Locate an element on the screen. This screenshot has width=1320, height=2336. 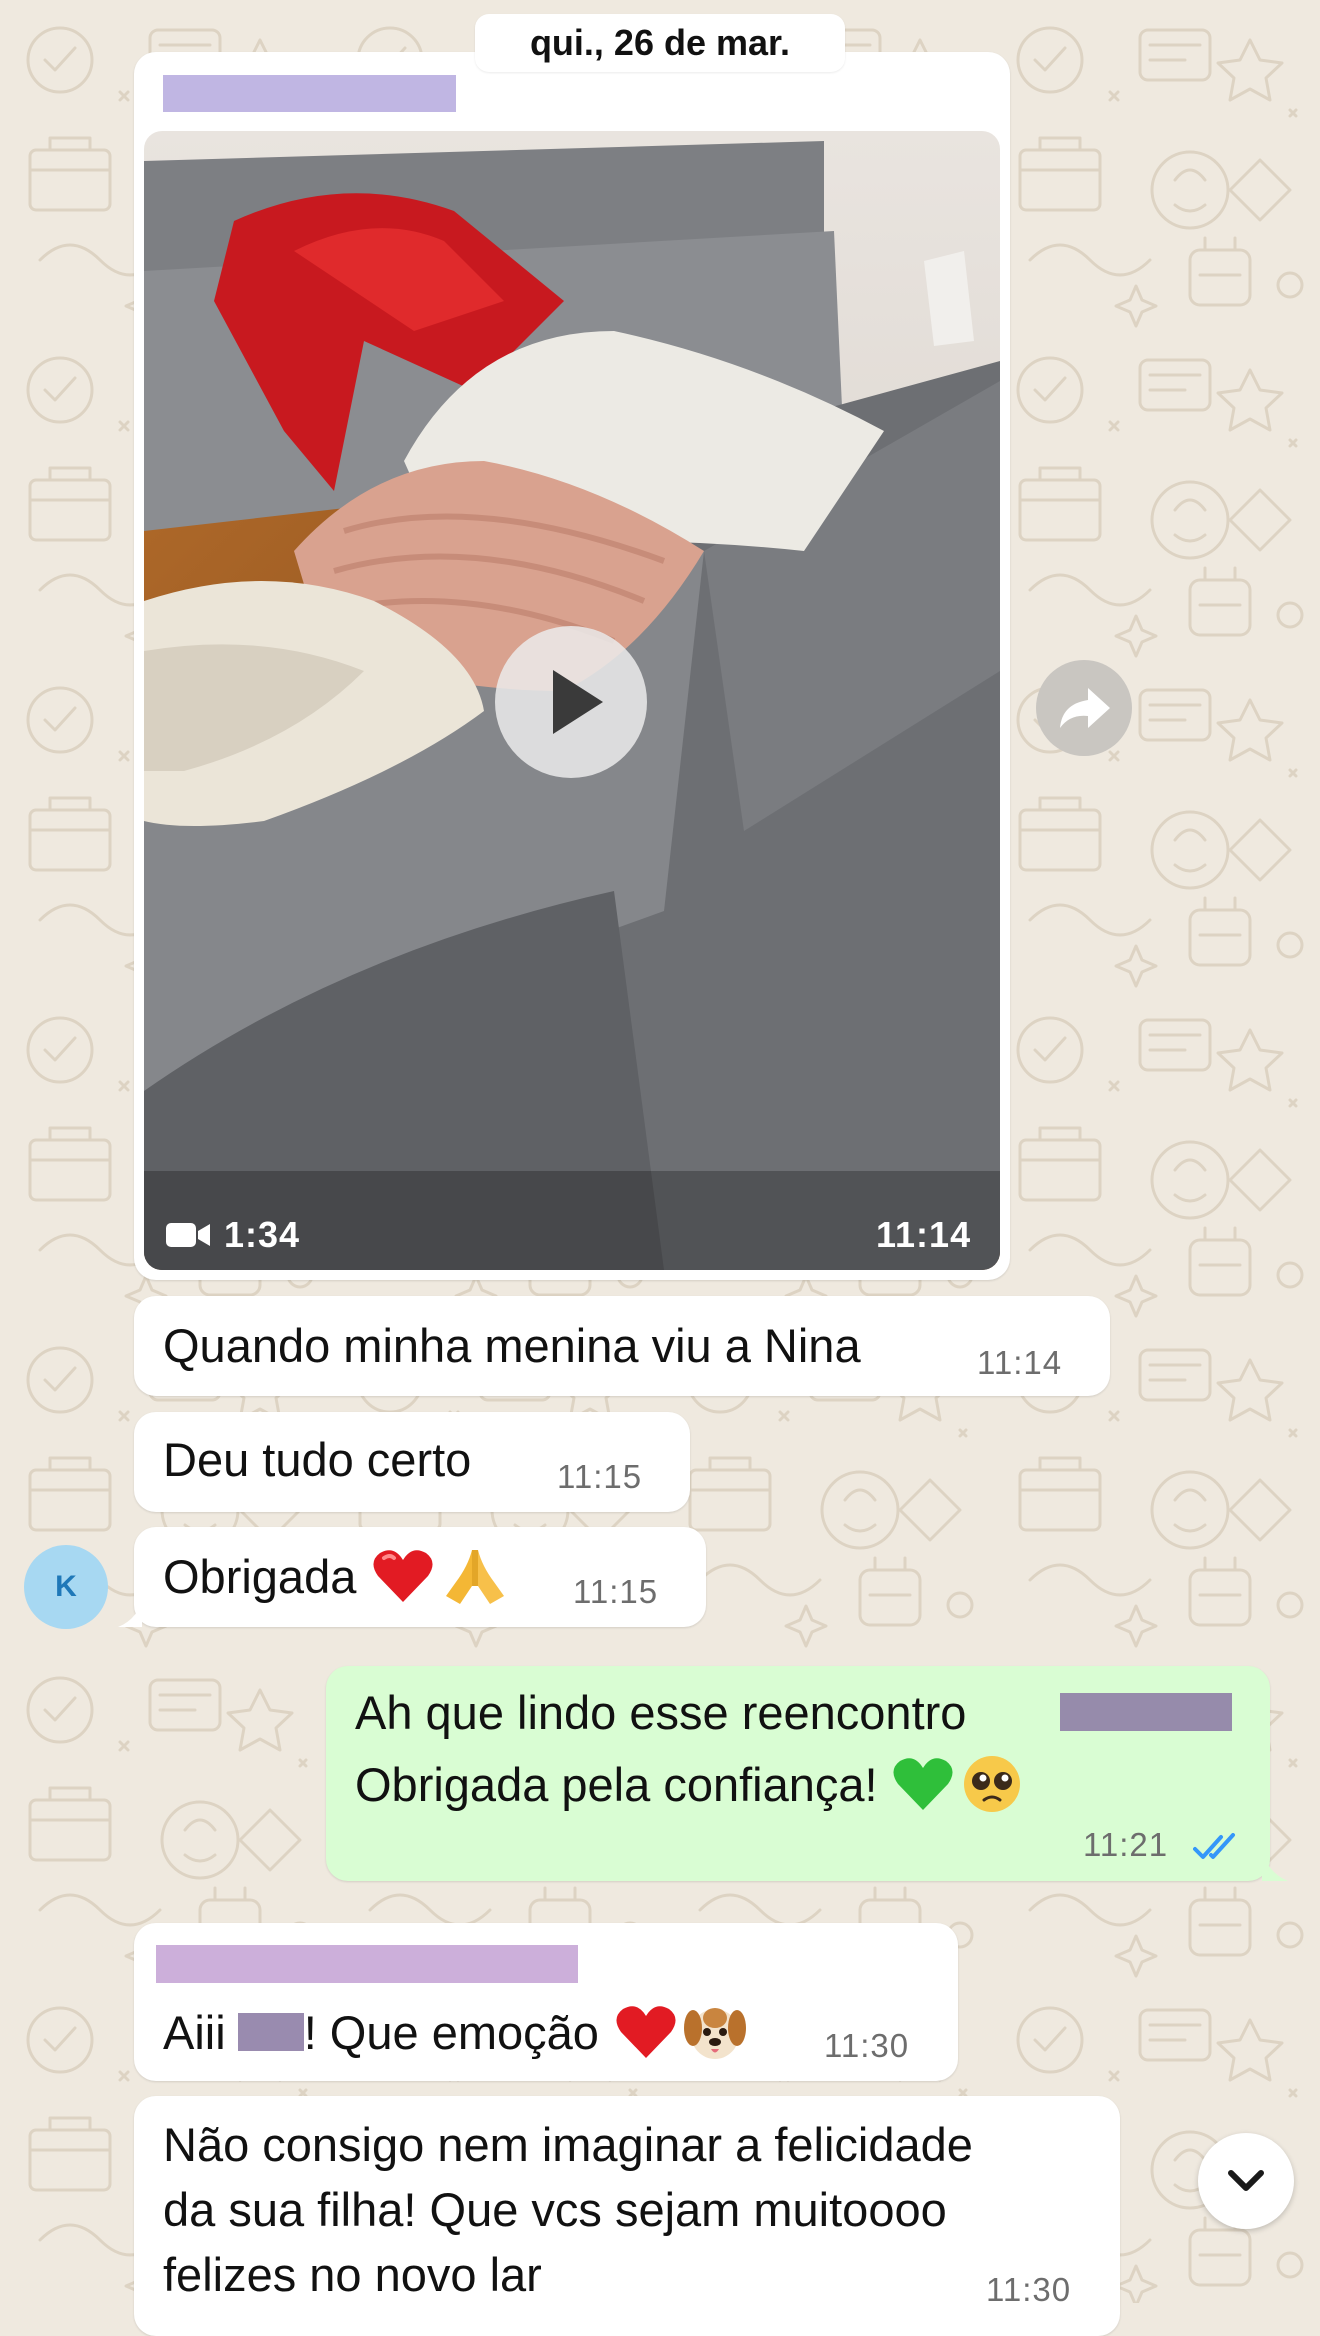
message-text-line1: Não consigo nem imaginar a felicidade is located at coordinates (568, 2144).